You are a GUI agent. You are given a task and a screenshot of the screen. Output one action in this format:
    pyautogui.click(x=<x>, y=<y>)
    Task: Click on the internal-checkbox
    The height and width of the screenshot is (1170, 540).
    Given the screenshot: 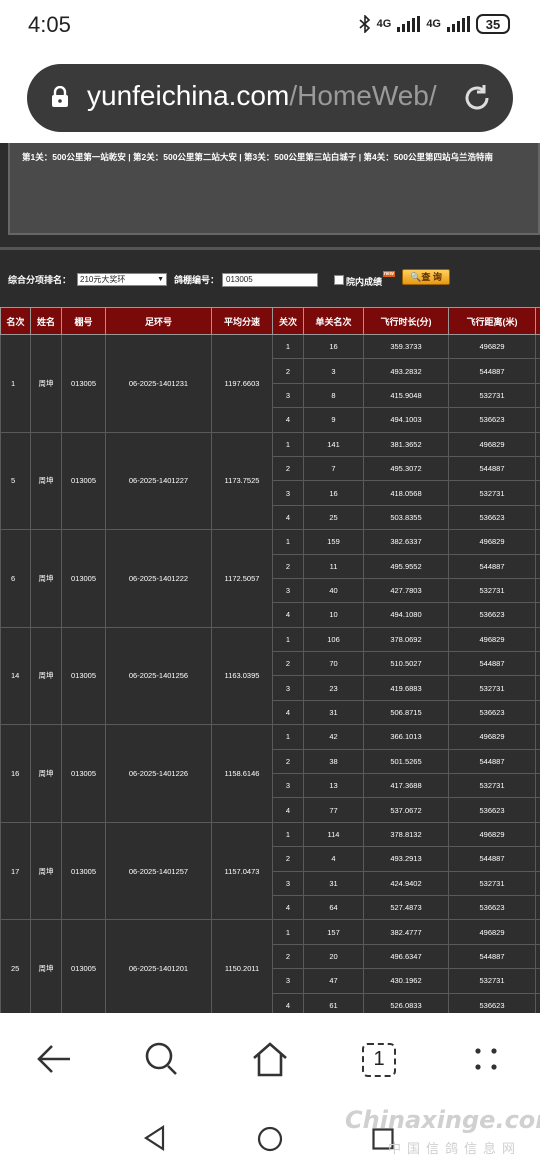 What is the action you would take?
    pyautogui.click(x=339, y=280)
    